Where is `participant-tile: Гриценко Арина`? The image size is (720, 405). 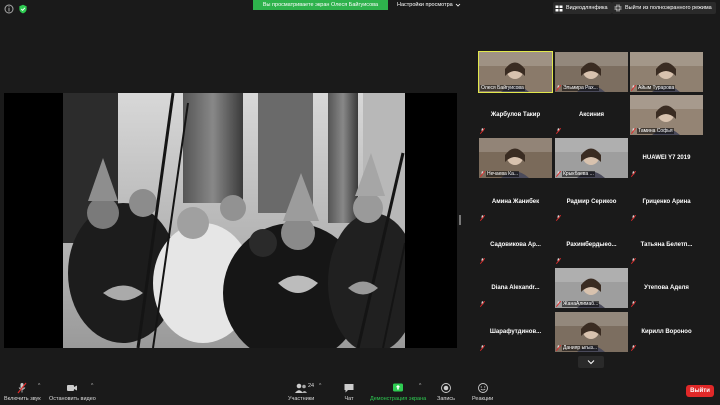
participant-tile: Гриценко Арина is located at coordinates (666, 202).